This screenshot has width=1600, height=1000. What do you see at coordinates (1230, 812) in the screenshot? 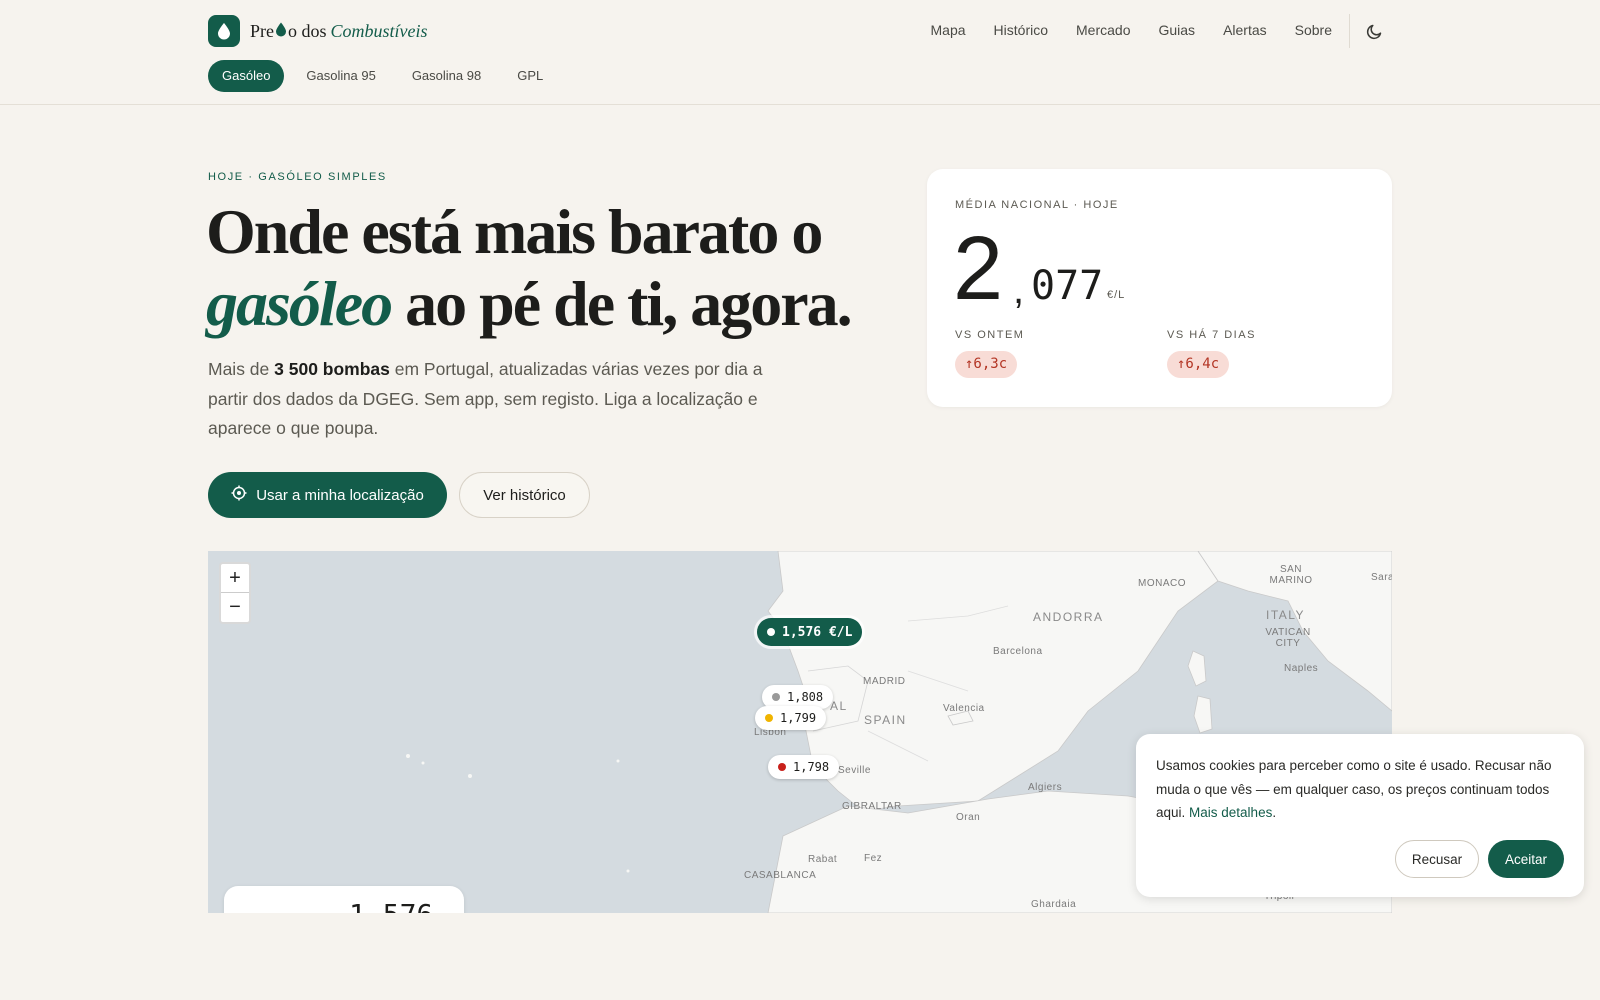
I see `cookie-details-link: Mais detalhes` at bounding box center [1230, 812].